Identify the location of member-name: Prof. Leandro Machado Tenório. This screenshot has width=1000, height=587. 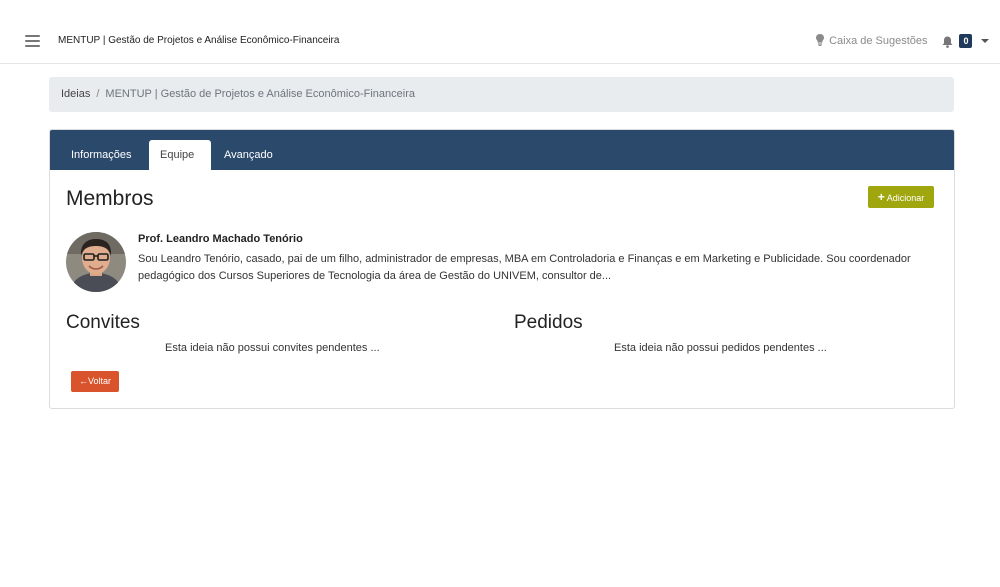
(220, 239).